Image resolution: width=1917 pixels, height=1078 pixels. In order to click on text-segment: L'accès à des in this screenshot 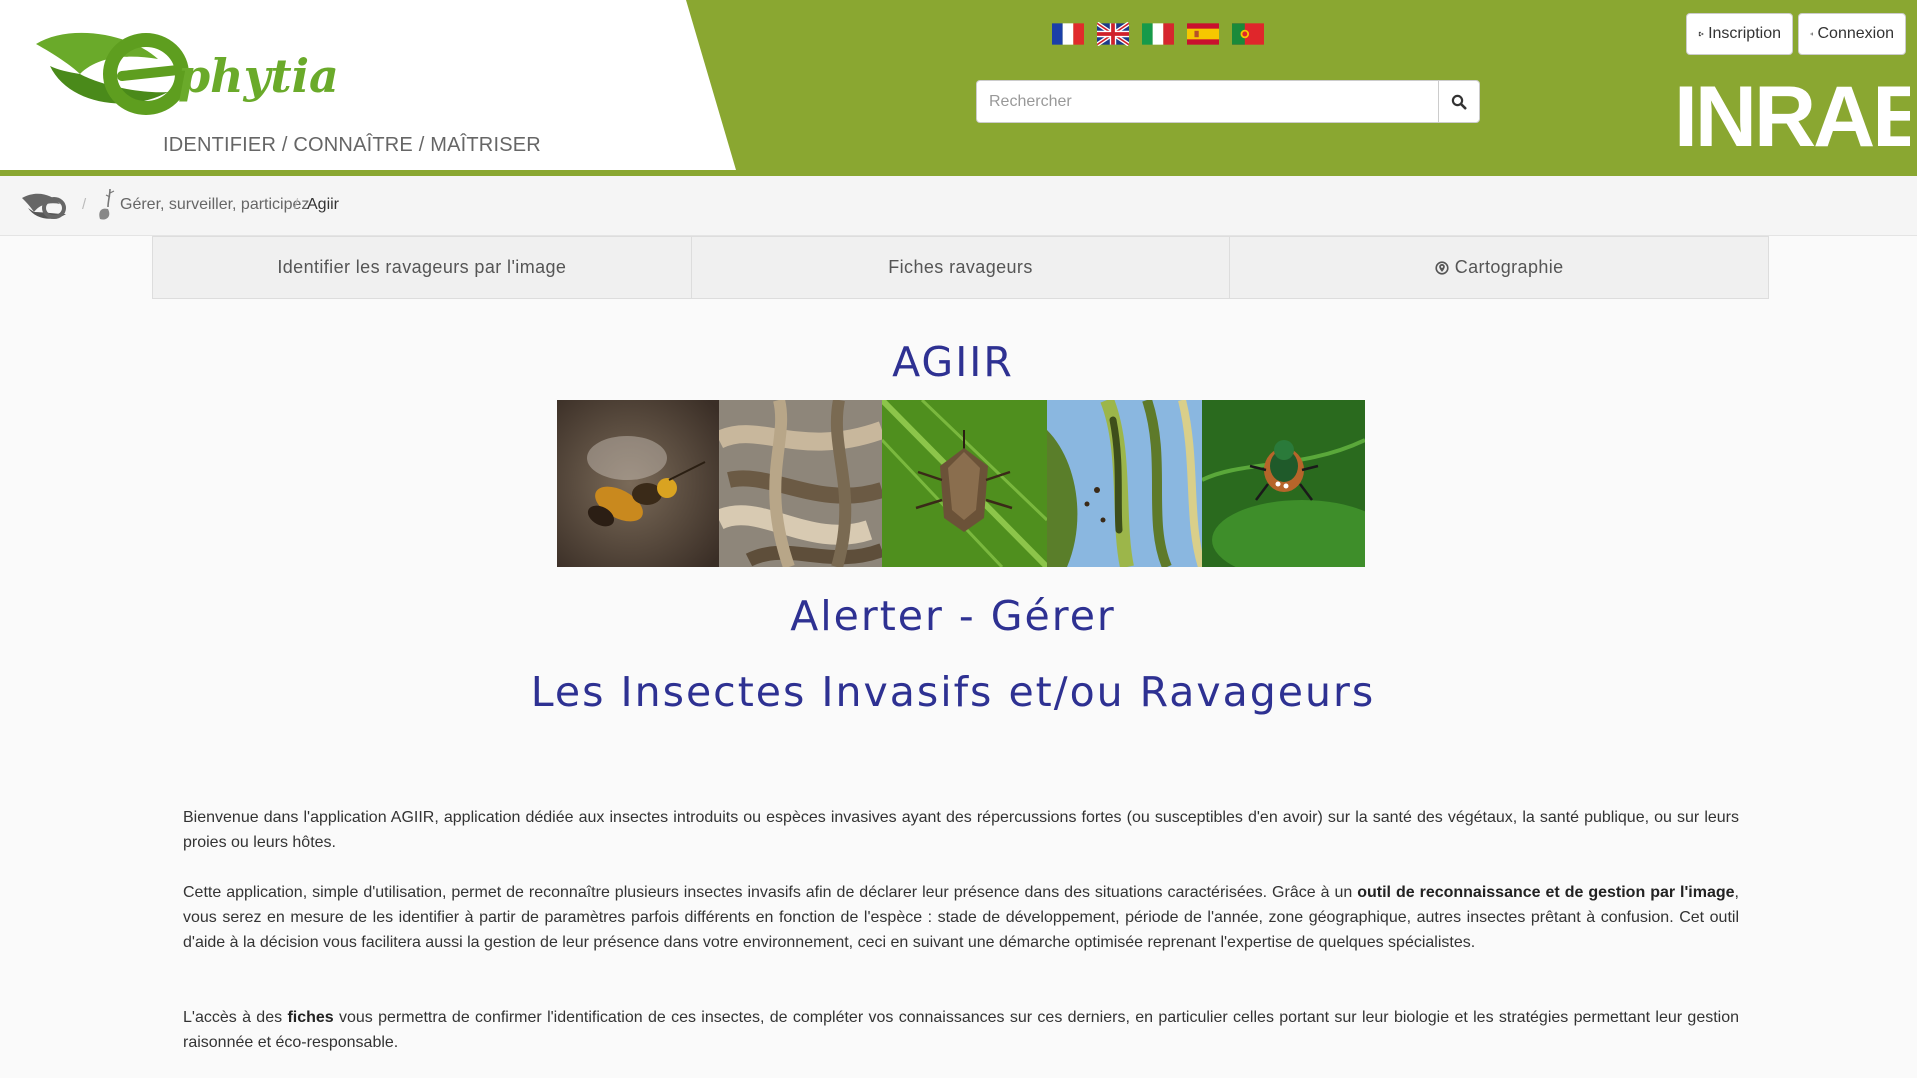, I will do `click(235, 1017)`.